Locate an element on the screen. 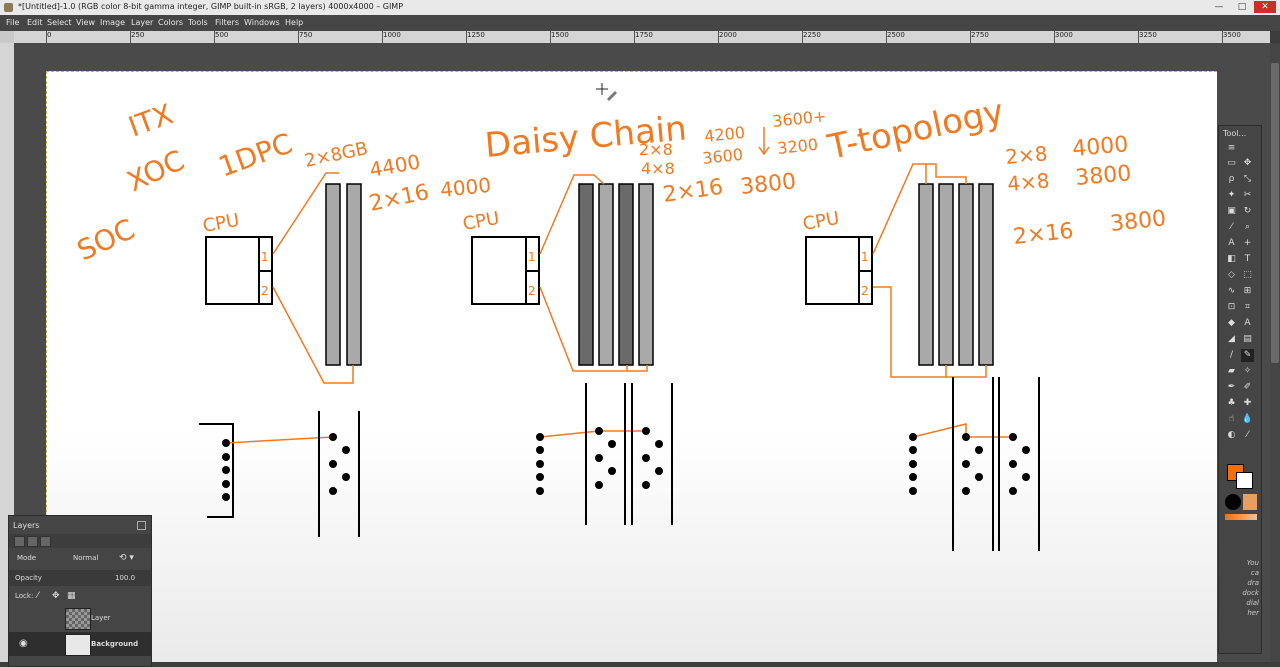 This screenshot has width=1280, height=667. menu-tools: Tools is located at coordinates (198, 22).